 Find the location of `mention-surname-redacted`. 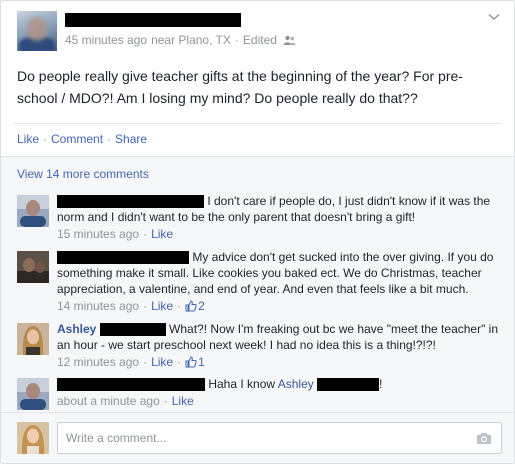

mention-surname-redacted is located at coordinates (348, 385).